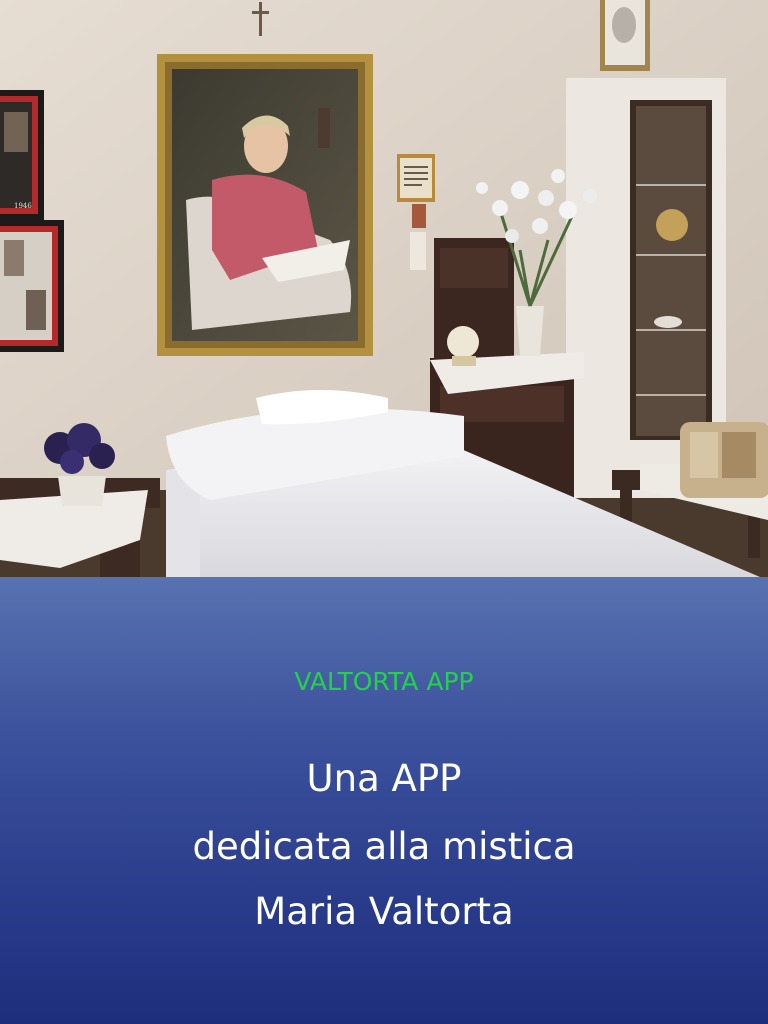 The width and height of the screenshot is (768, 1024). I want to click on headline-line-3: Maria Valtorta, so click(384, 911).